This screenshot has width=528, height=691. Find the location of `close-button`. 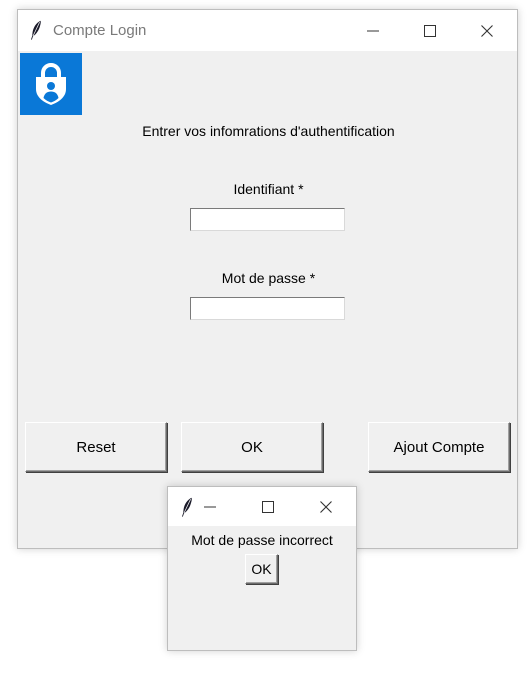

close-button is located at coordinates (487, 30).